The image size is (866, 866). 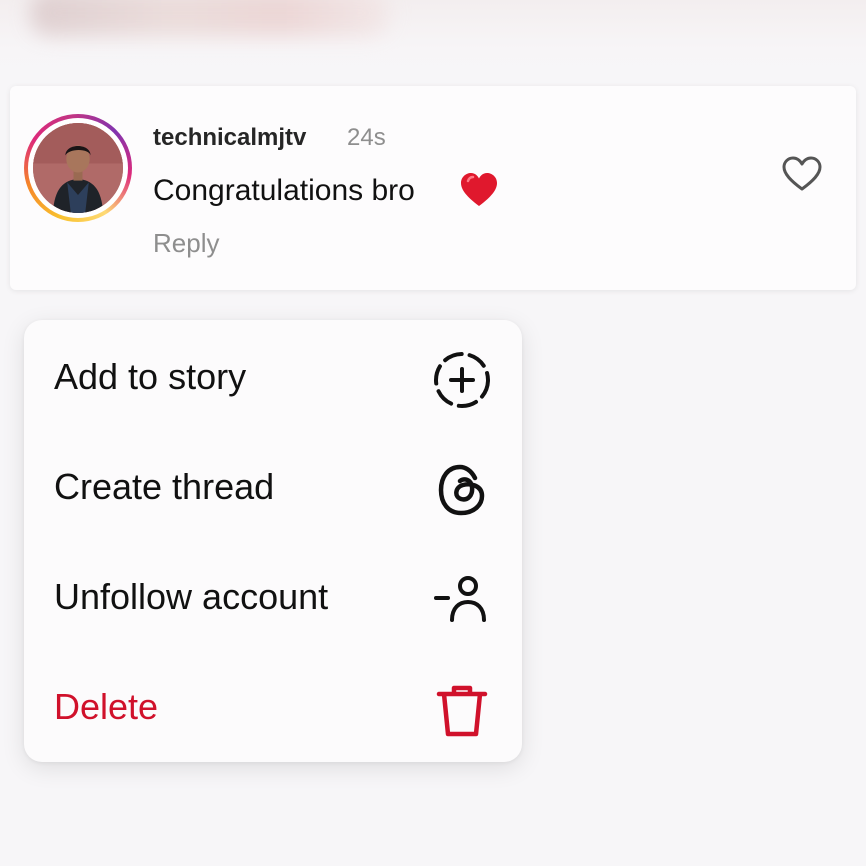 What do you see at coordinates (433, 41) in the screenshot?
I see `background-blur` at bounding box center [433, 41].